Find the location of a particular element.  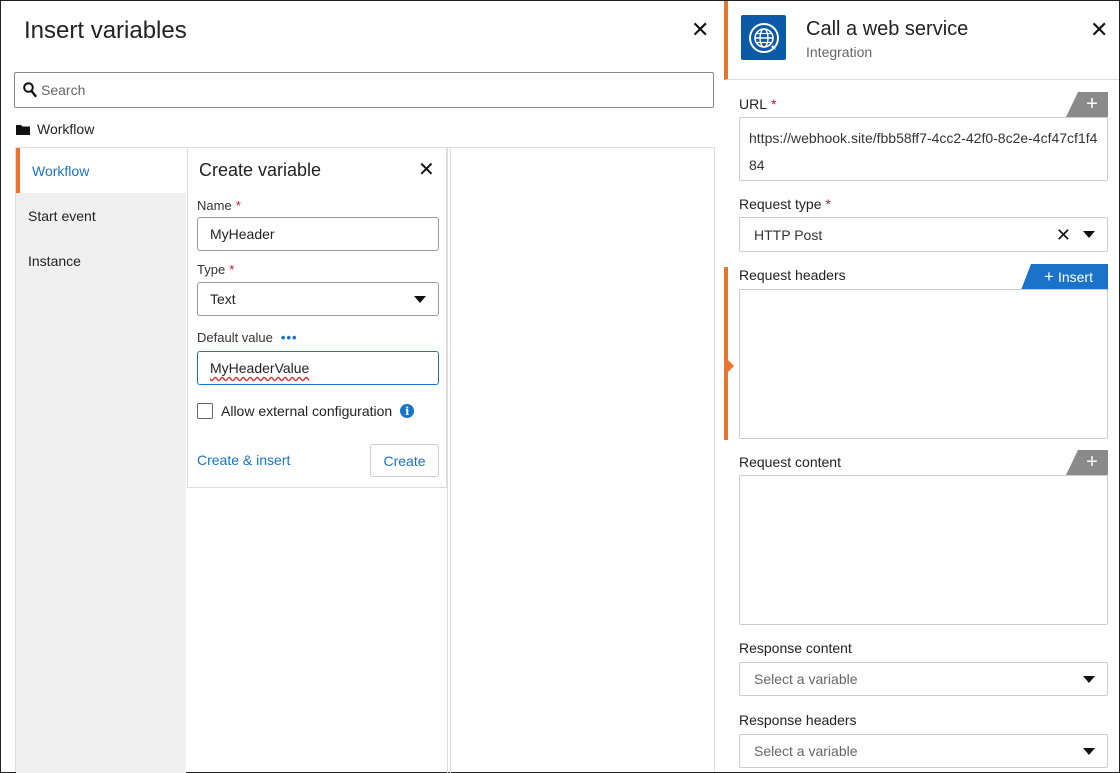

breadcrumb: Workflow is located at coordinates (55, 129).